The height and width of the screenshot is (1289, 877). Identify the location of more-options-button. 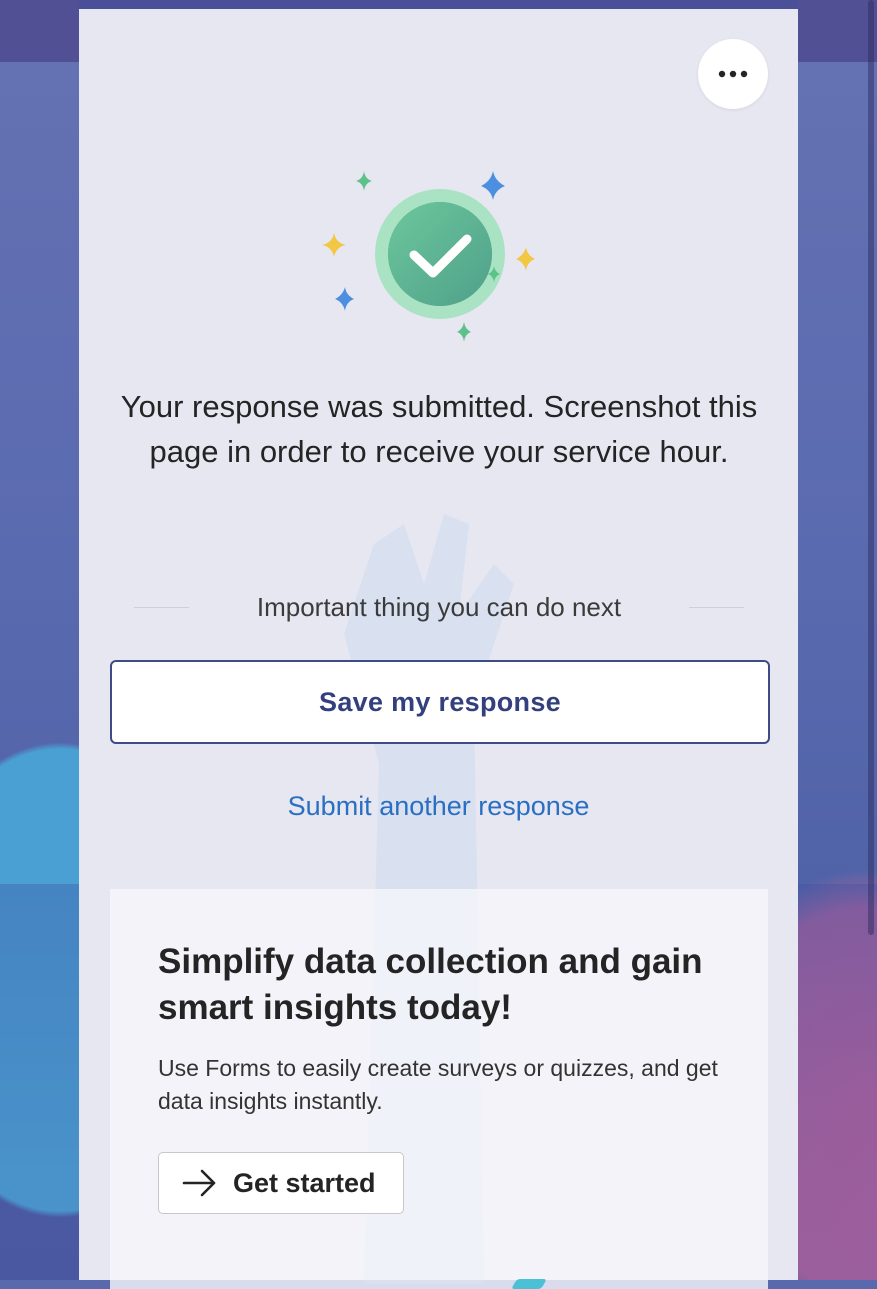
(733, 74).